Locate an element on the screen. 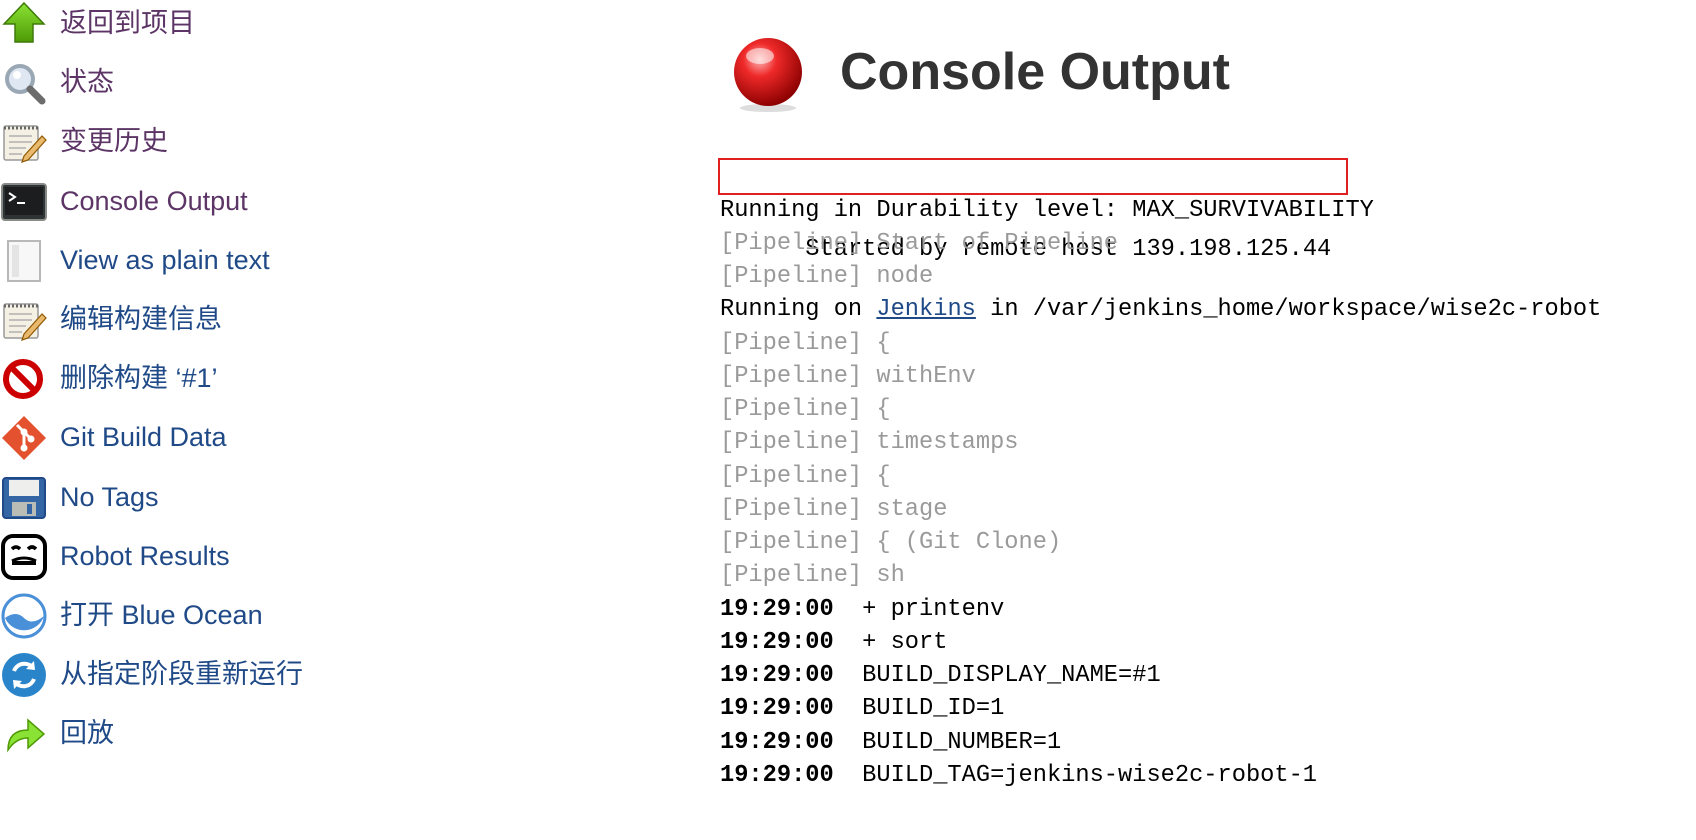 Image resolution: width=1696 pixels, height=840 pixels. red-ball-icon is located at coordinates (768, 75).